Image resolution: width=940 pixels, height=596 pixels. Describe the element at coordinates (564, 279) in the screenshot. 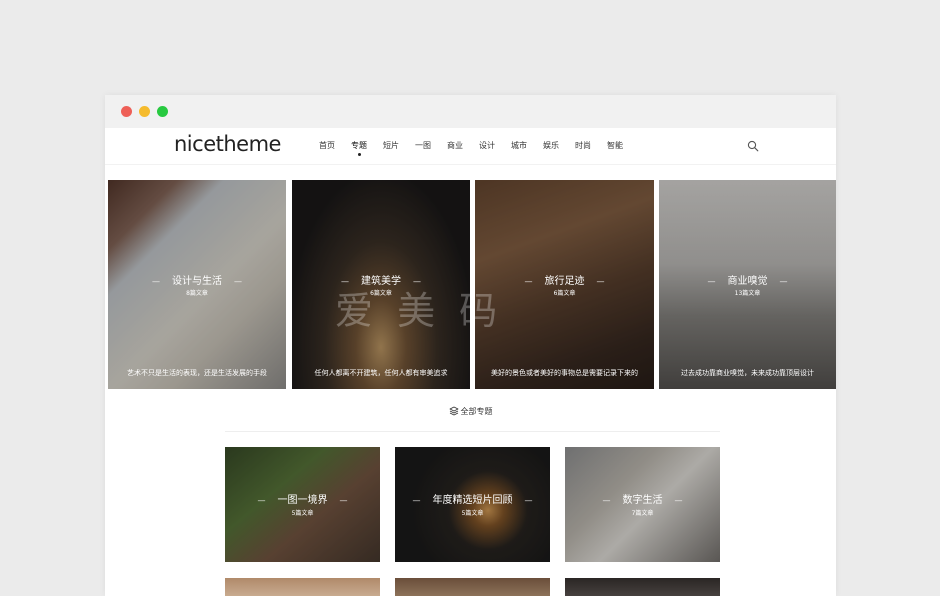

I see `card-title: 旅行足迹` at that location.